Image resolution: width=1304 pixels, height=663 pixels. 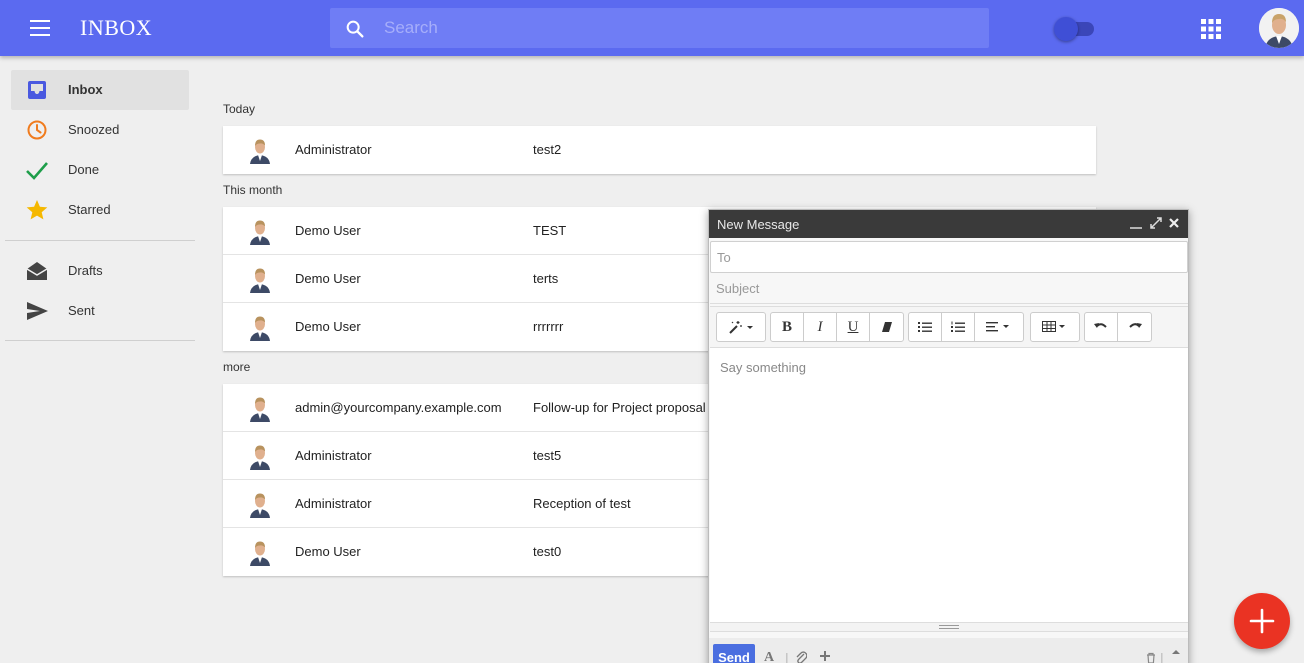 I want to click on message-row: Administrator test2, so click(x=659, y=150).